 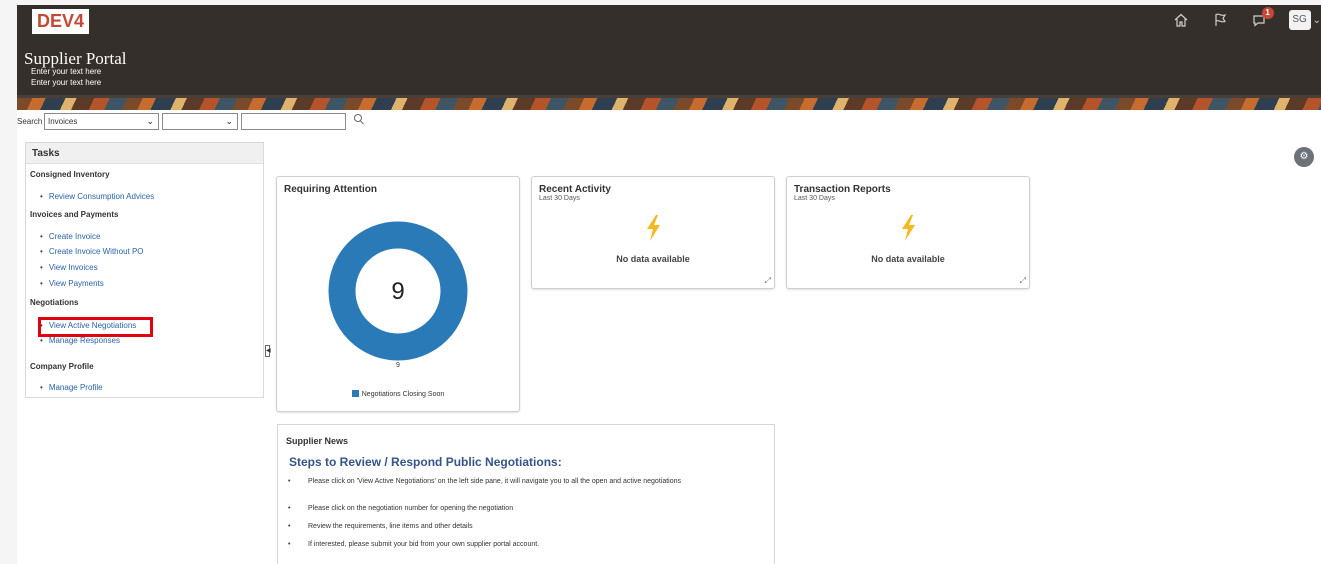 I want to click on search-input, so click(x=293, y=121).